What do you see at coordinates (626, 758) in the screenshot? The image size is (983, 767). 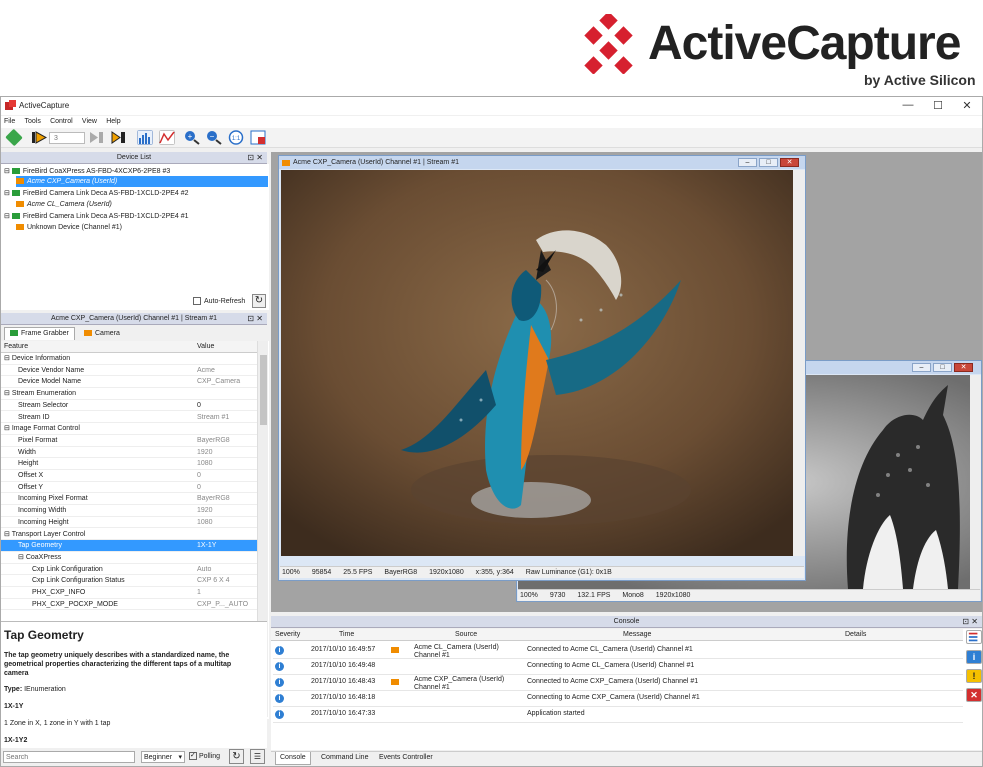 I see `console-tabs: Console Command Line Events Controller` at bounding box center [626, 758].